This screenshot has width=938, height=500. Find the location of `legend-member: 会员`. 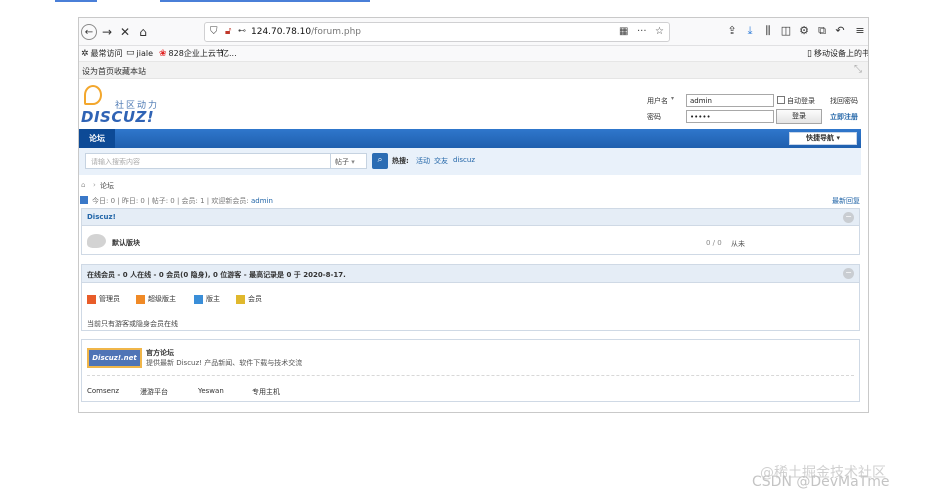

legend-member: 会员 is located at coordinates (249, 299).